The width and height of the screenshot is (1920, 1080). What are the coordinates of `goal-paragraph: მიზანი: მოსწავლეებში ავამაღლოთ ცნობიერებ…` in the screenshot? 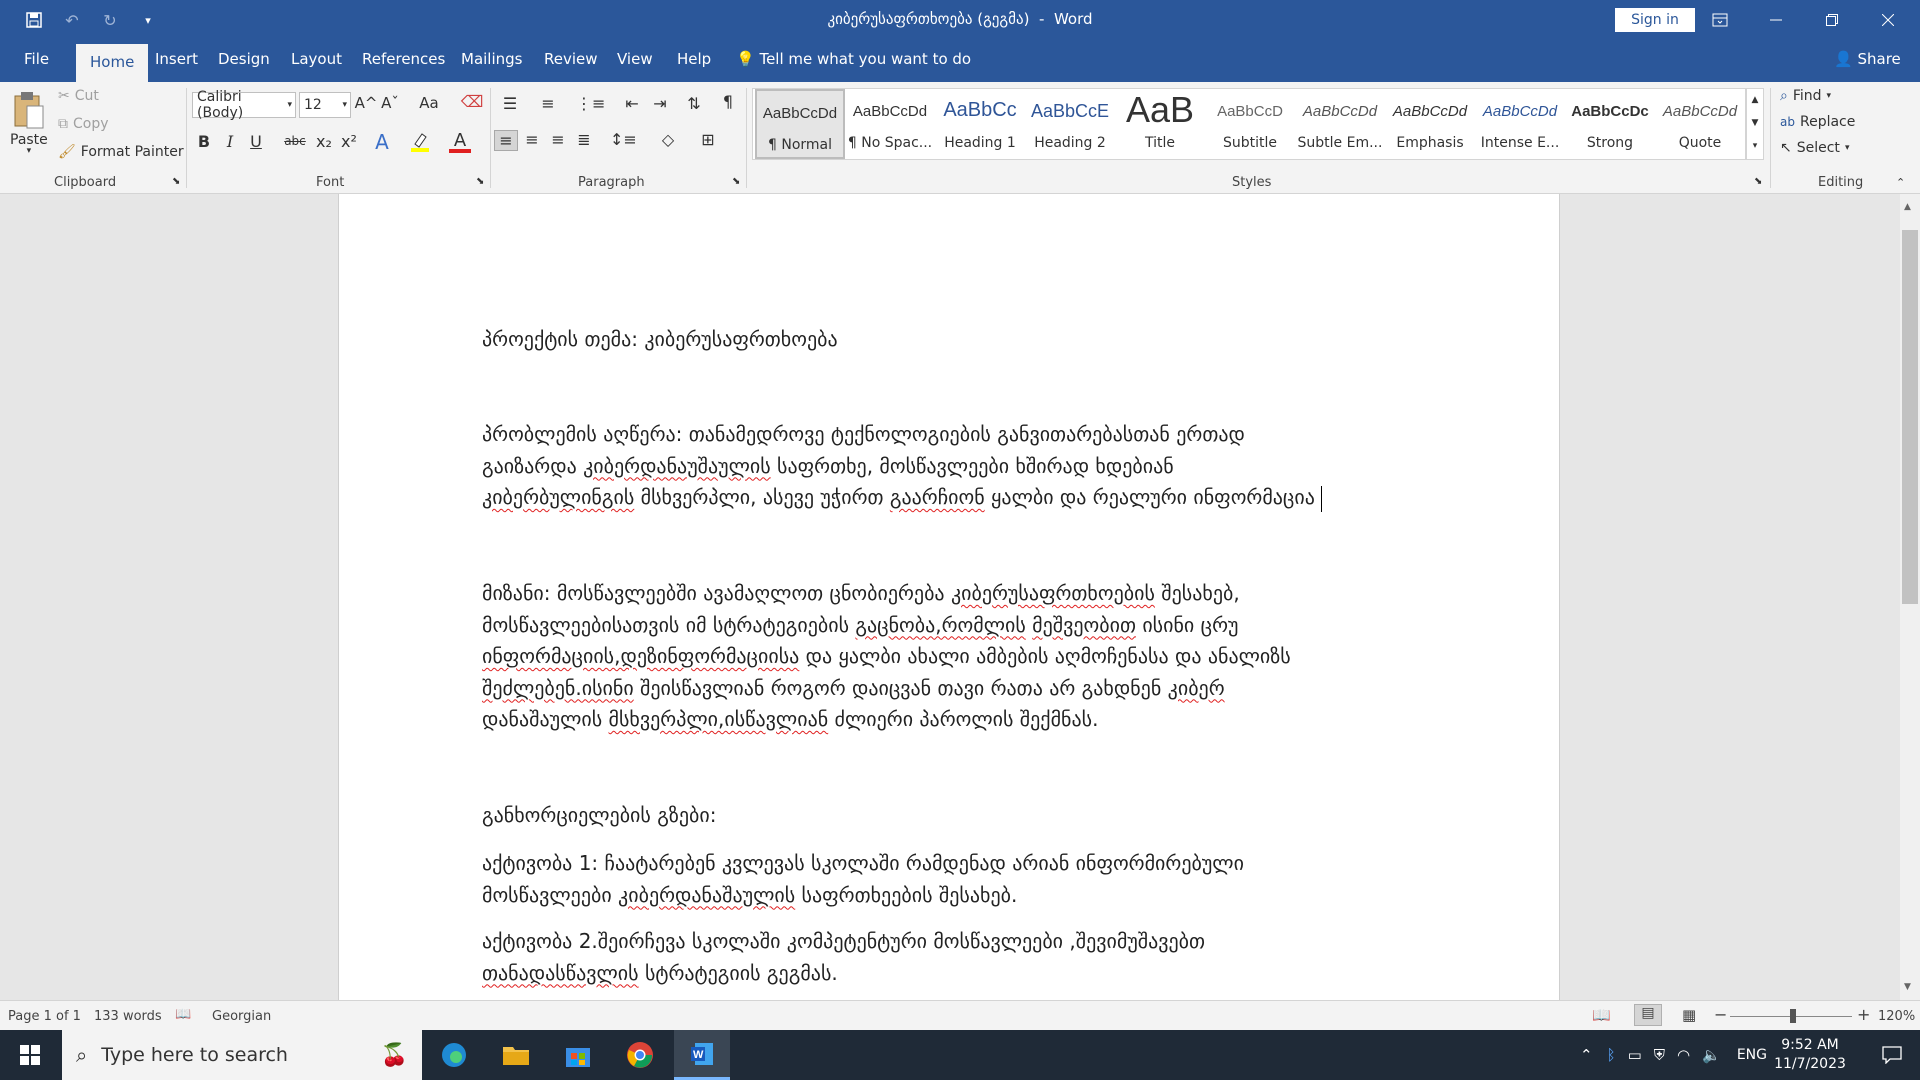 It's located at (952, 657).